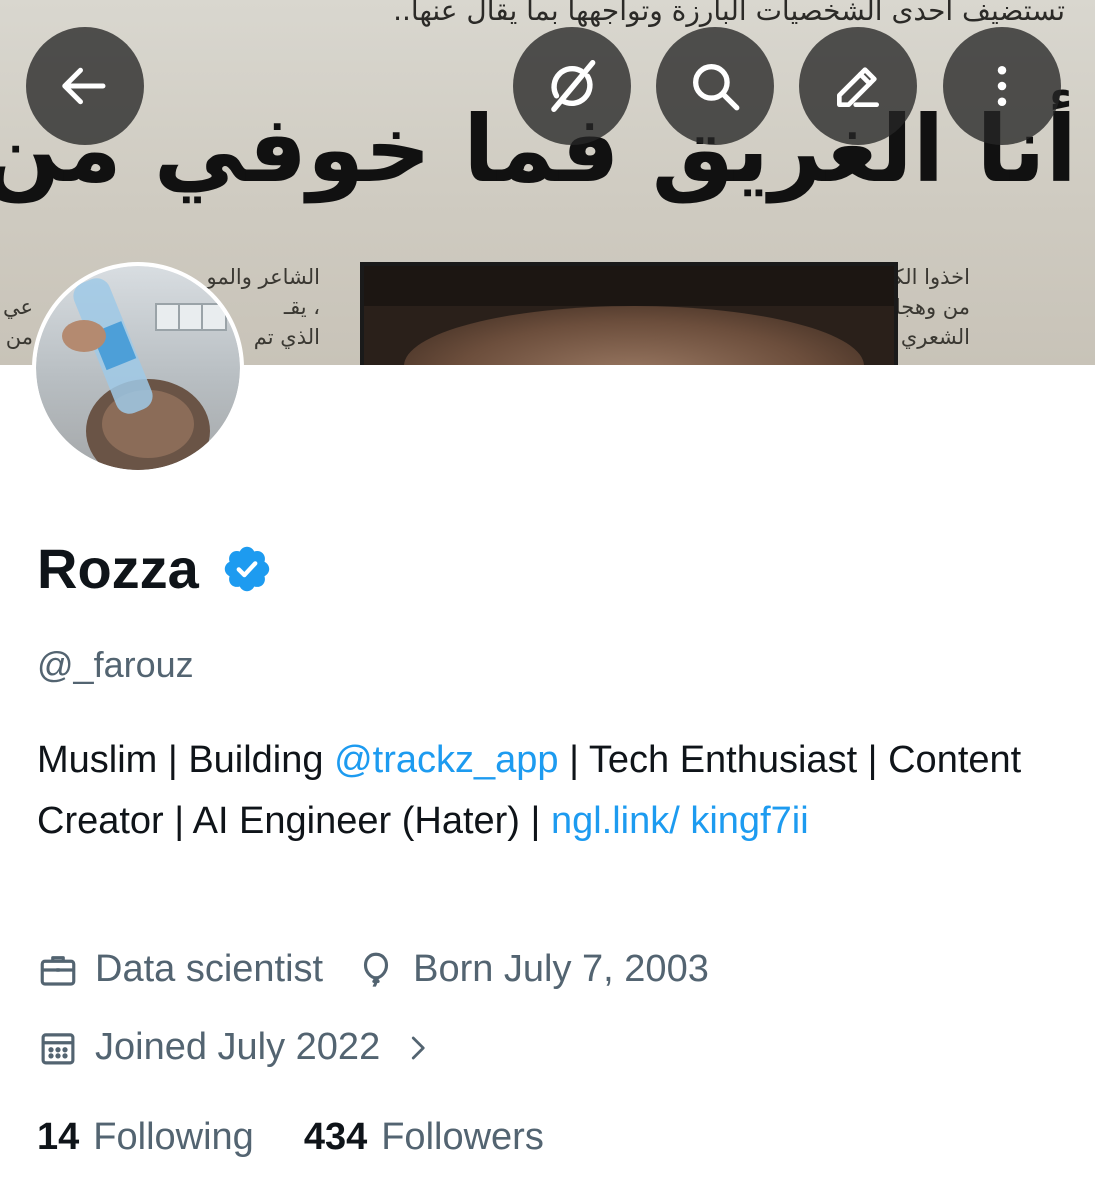  What do you see at coordinates (115, 664) in the screenshot?
I see `profile-handle: @_farouz` at bounding box center [115, 664].